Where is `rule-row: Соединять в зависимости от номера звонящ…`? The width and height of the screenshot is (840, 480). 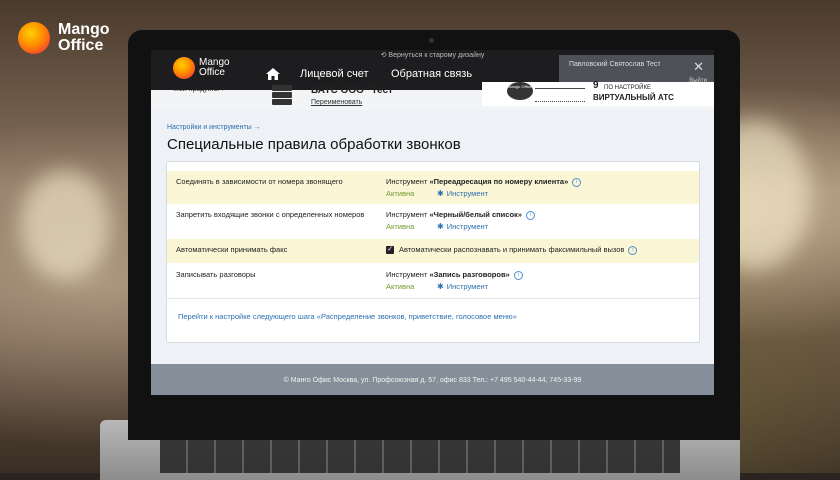
rule-row: Соединять в зависимости от номера звонящ… is located at coordinates (433, 187).